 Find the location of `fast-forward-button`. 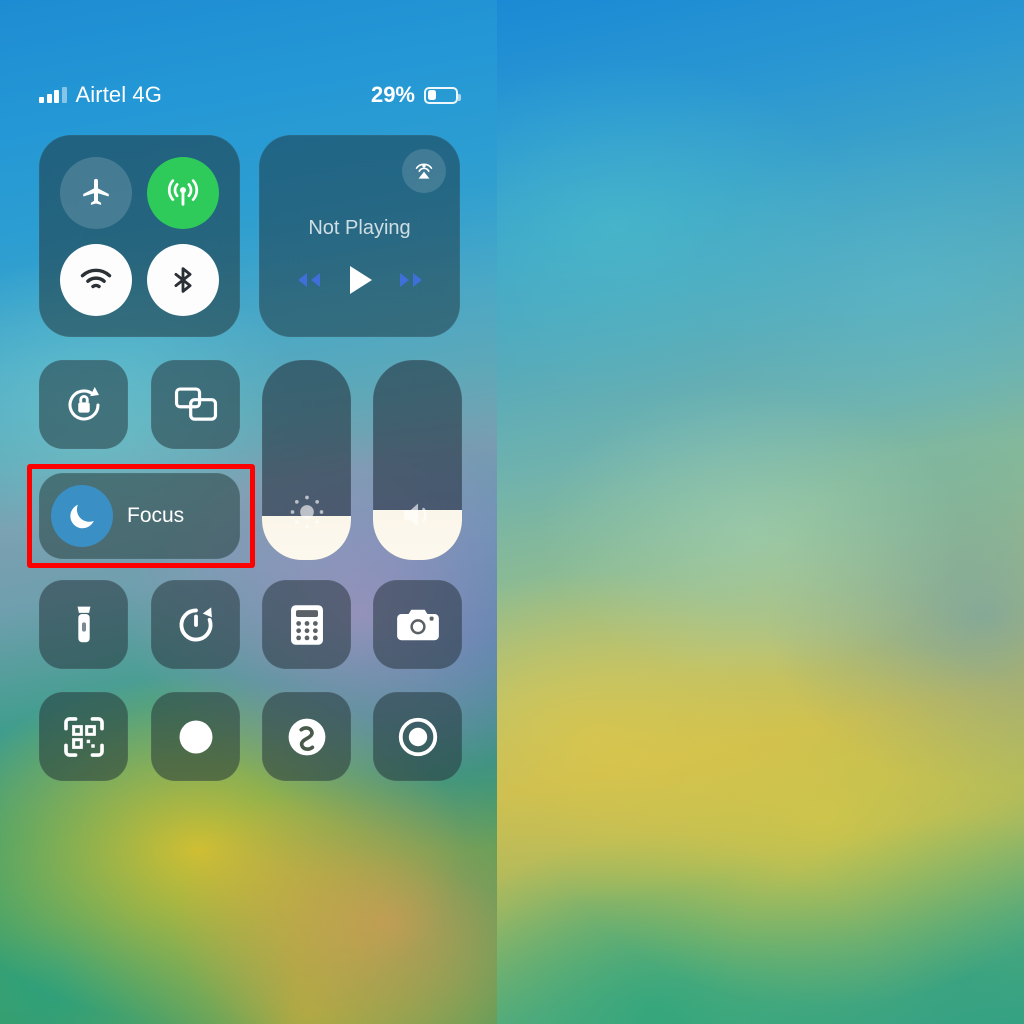

fast-forward-button is located at coordinates (411, 280).